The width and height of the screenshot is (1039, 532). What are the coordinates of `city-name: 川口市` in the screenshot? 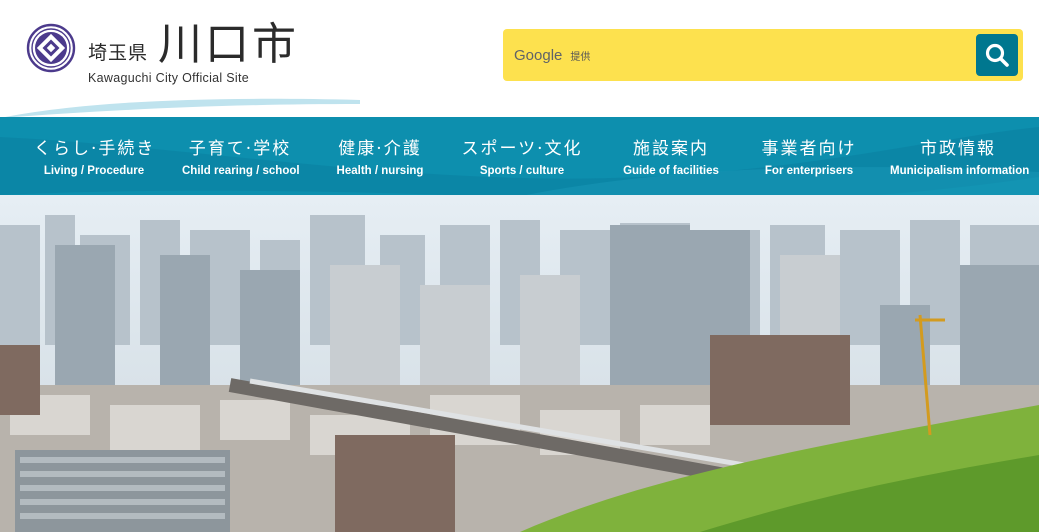 It's located at (228, 44).